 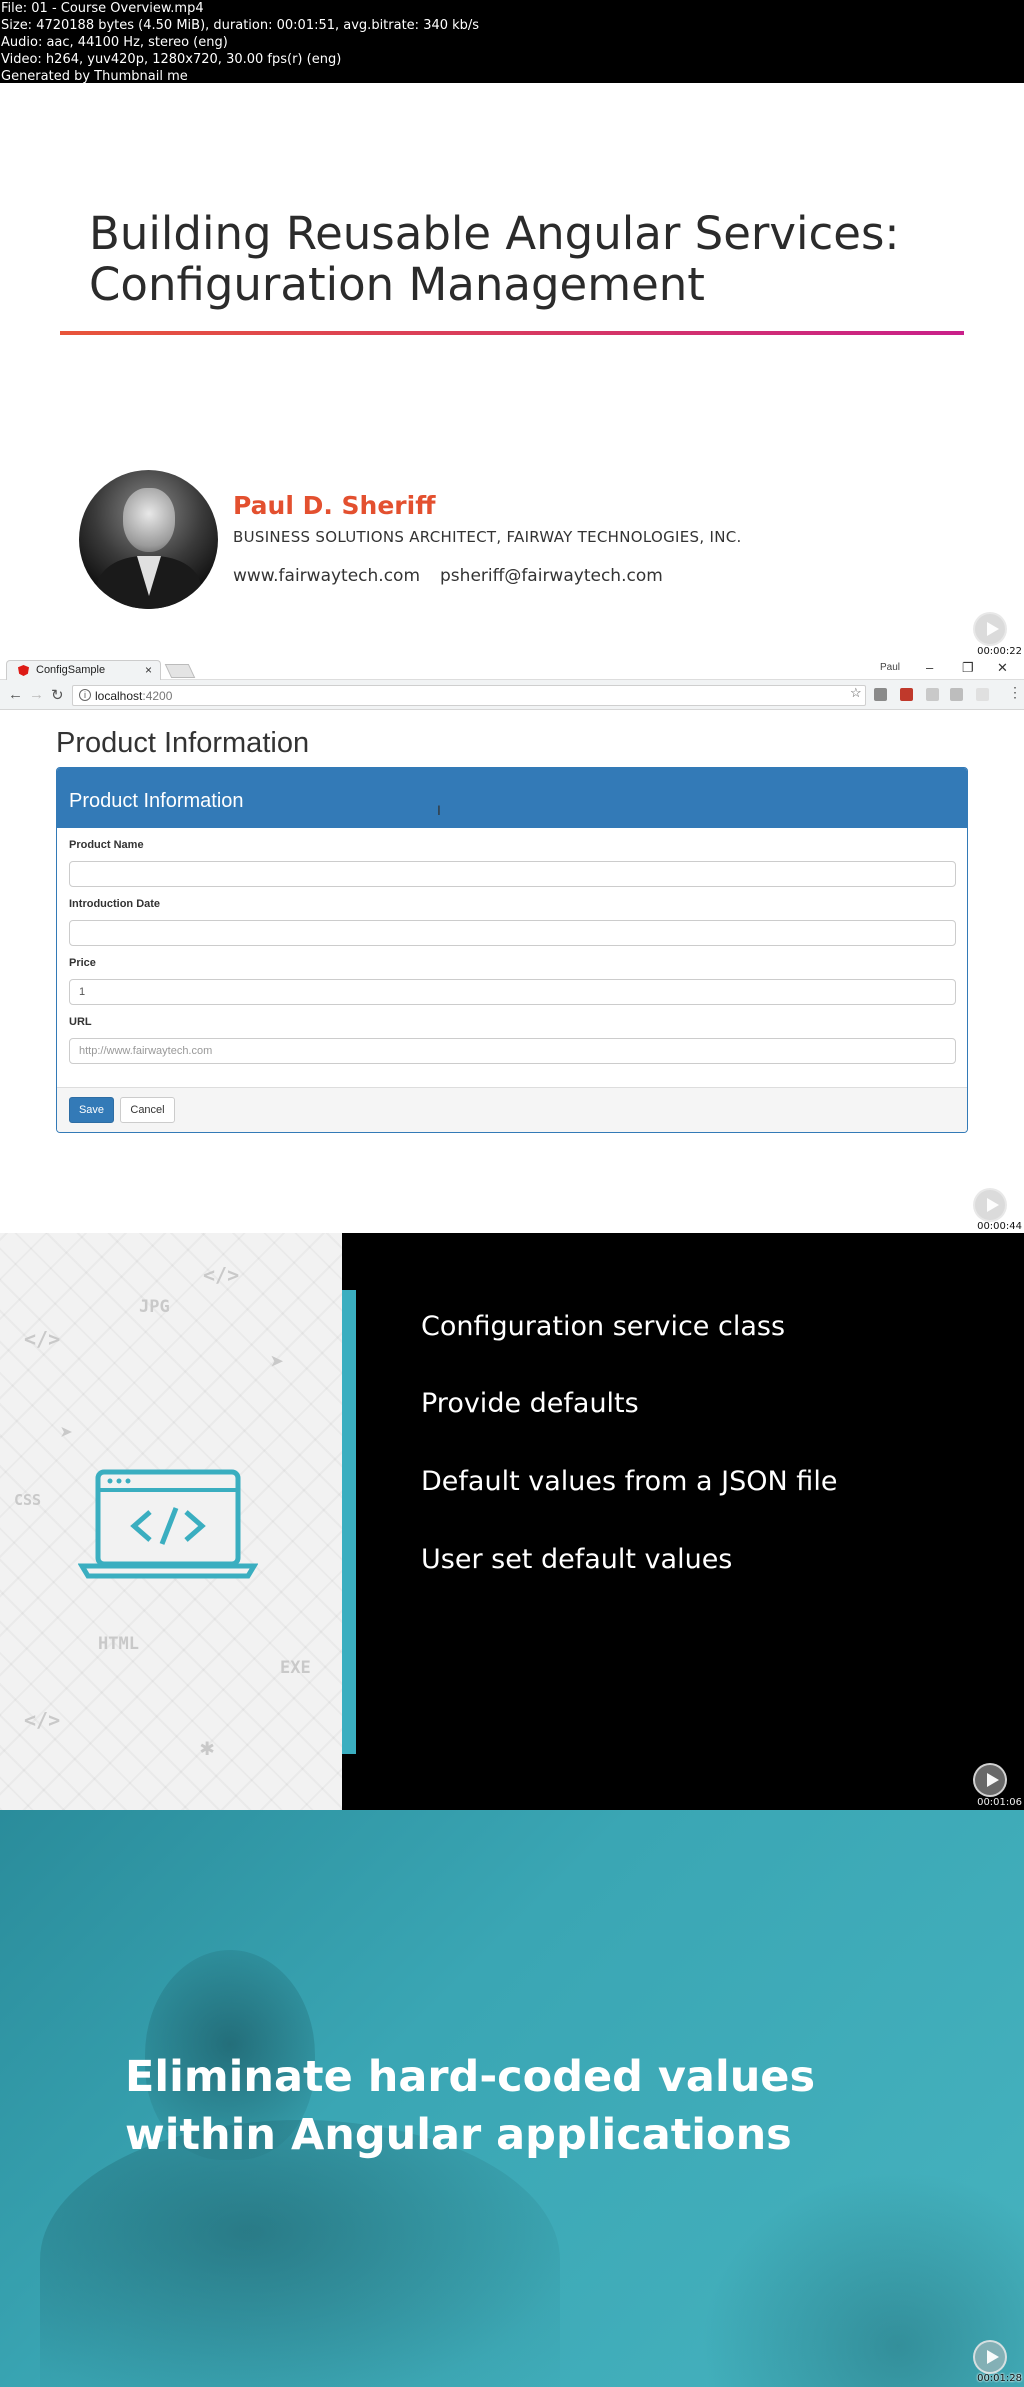 I want to click on bug-icon: ✱, so click(x=207, y=1747).